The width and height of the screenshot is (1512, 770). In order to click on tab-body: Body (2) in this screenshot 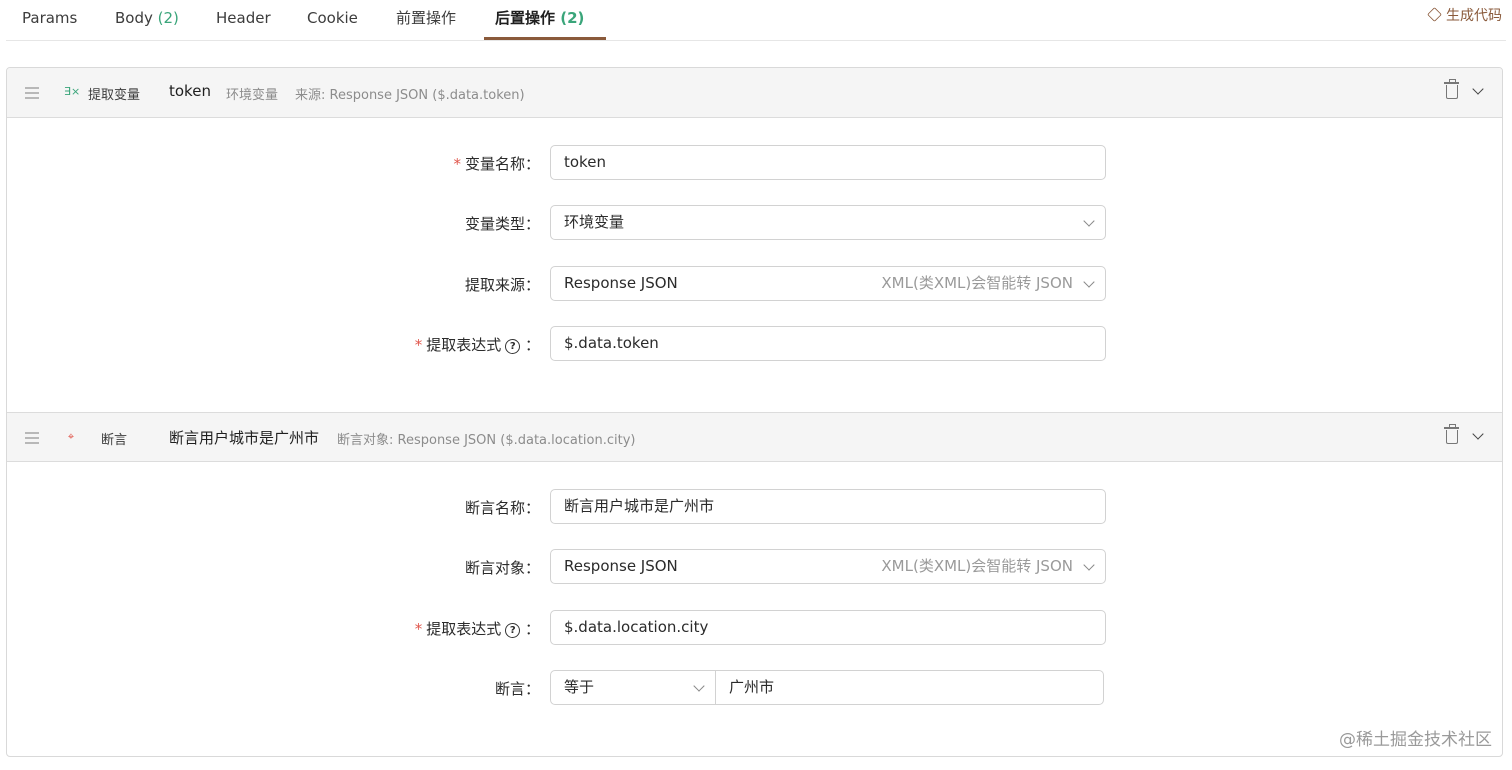, I will do `click(147, 20)`.